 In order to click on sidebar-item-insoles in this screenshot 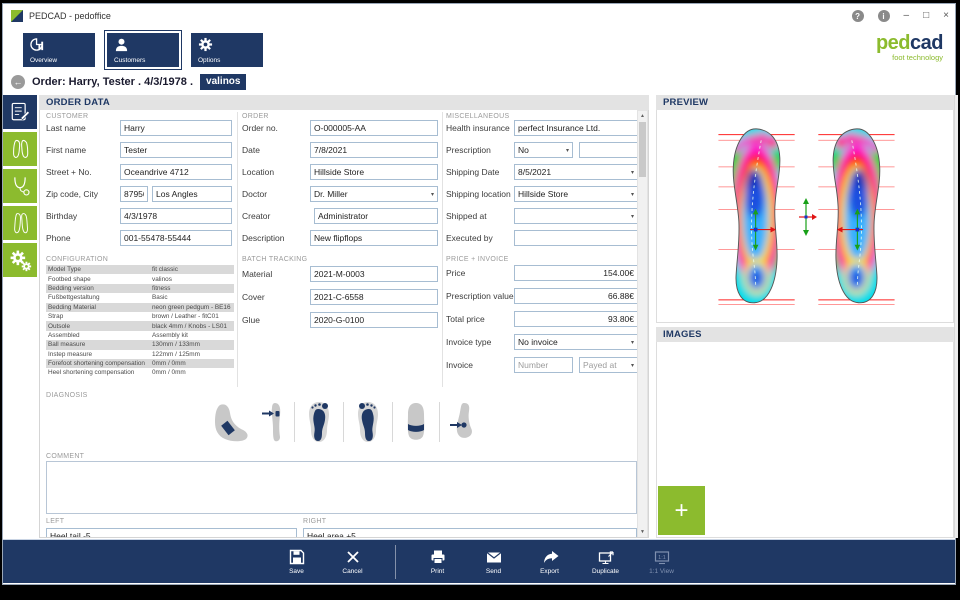, I will do `click(20, 223)`.